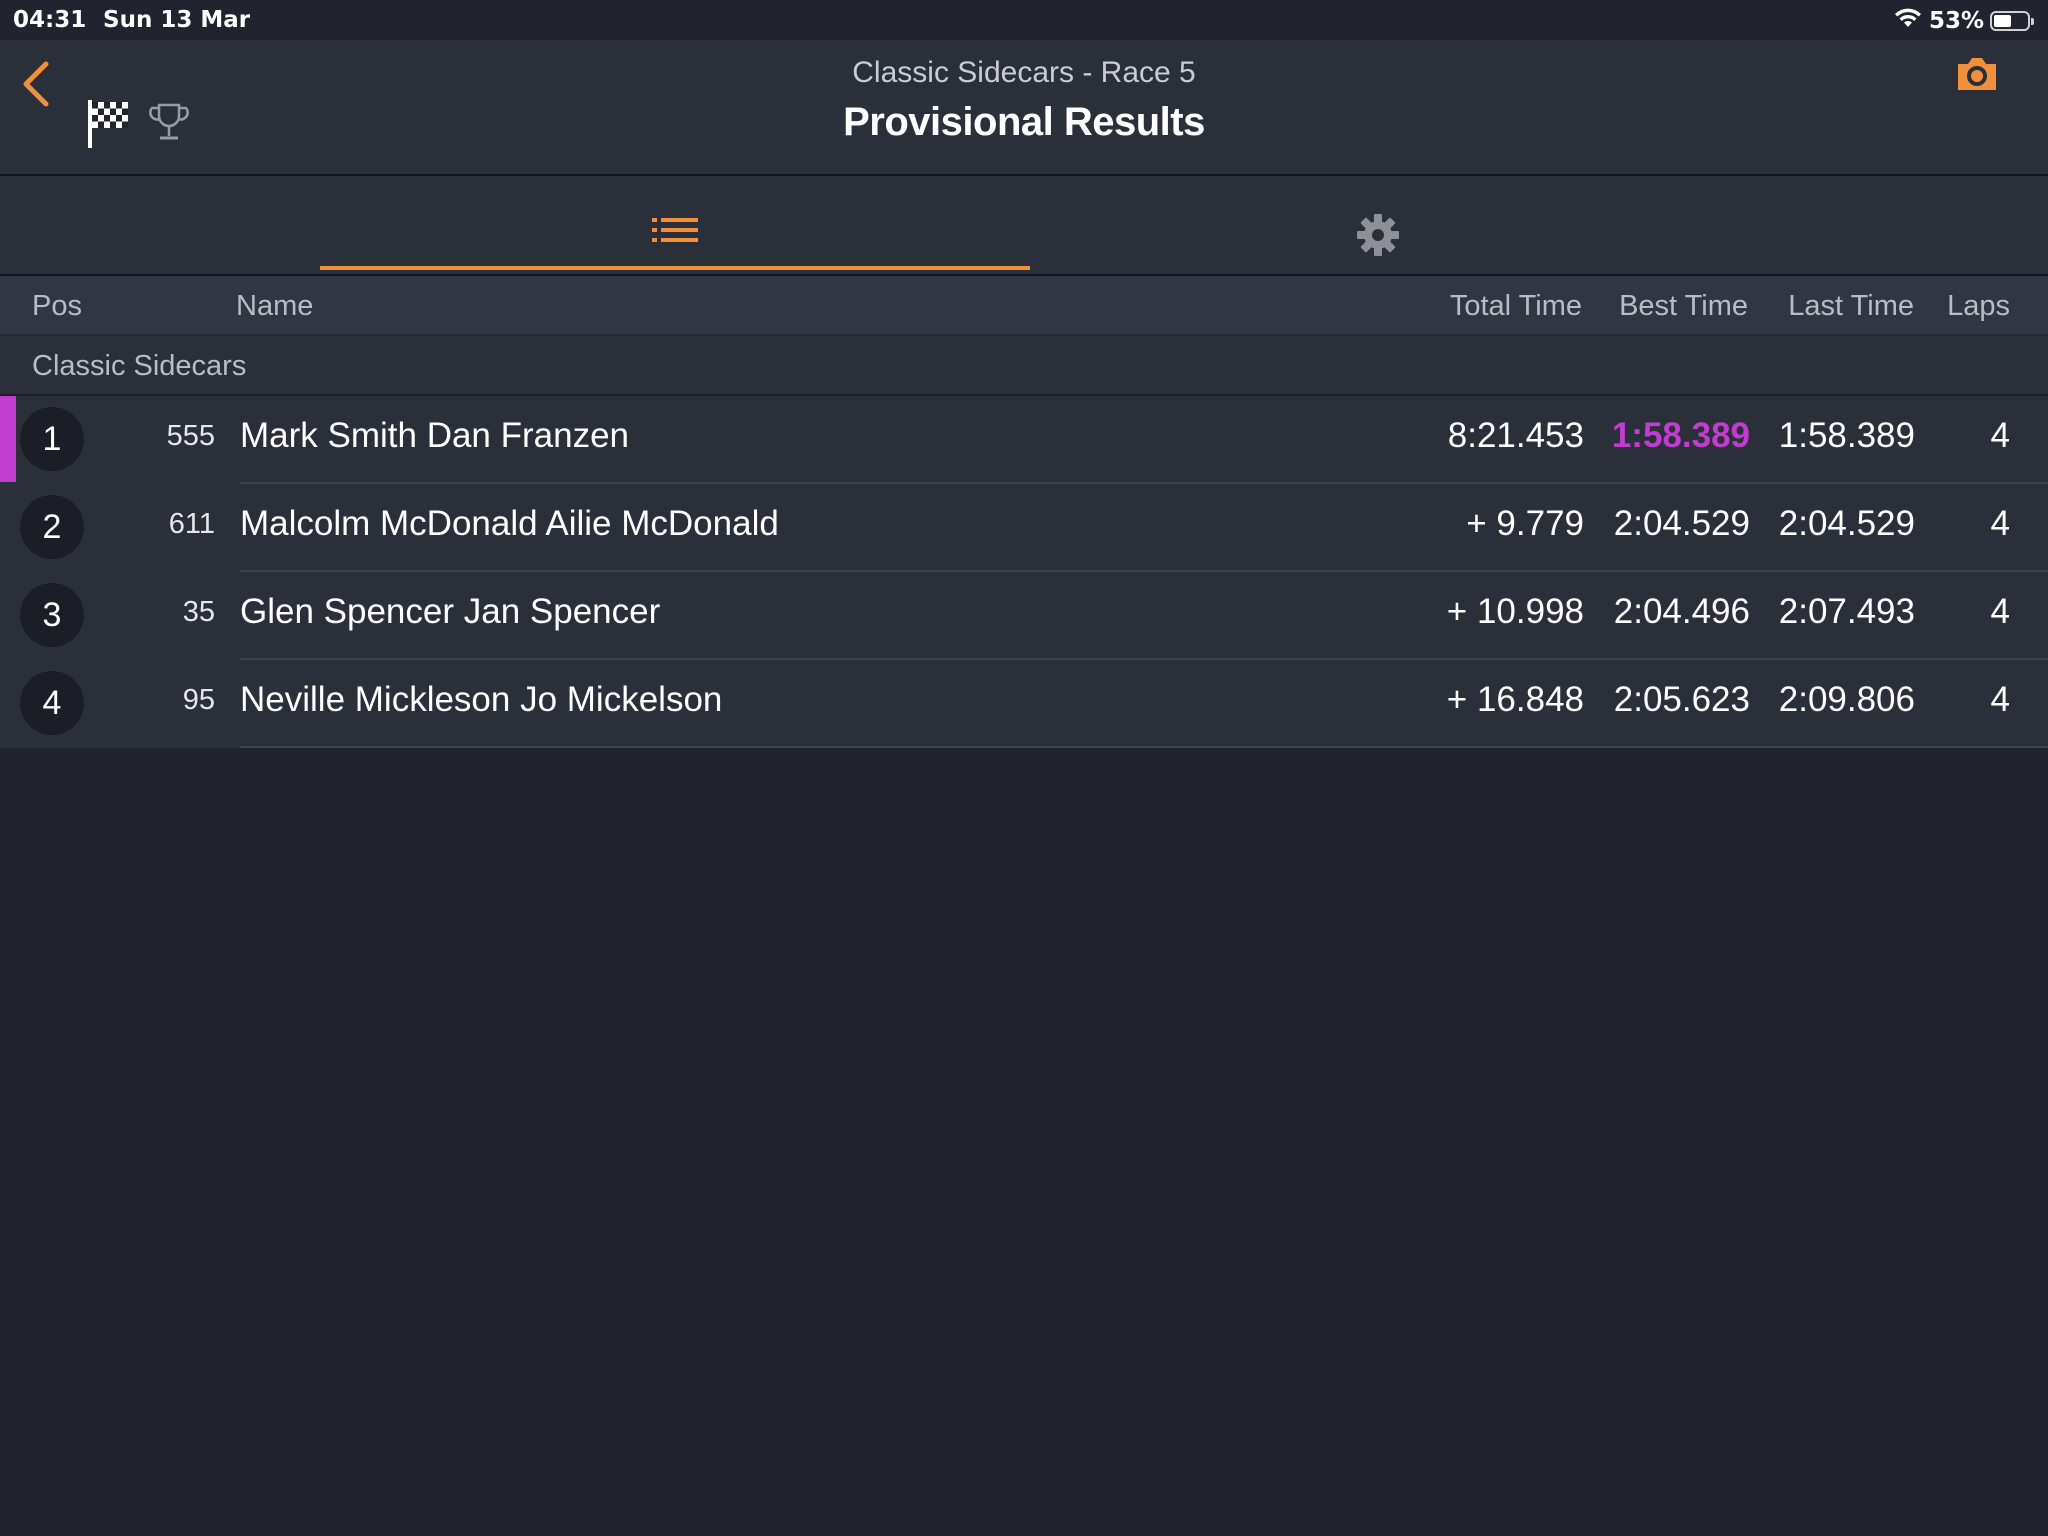 This screenshot has height=1536, width=2048. What do you see at coordinates (675, 230) in the screenshot?
I see `list-icon` at bounding box center [675, 230].